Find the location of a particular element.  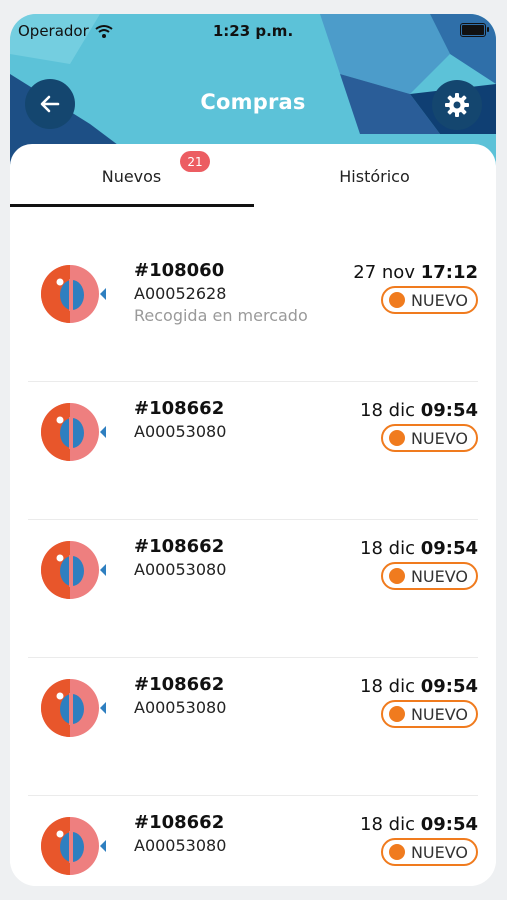

tab-nuevos: Nuevos is located at coordinates (131, 176).